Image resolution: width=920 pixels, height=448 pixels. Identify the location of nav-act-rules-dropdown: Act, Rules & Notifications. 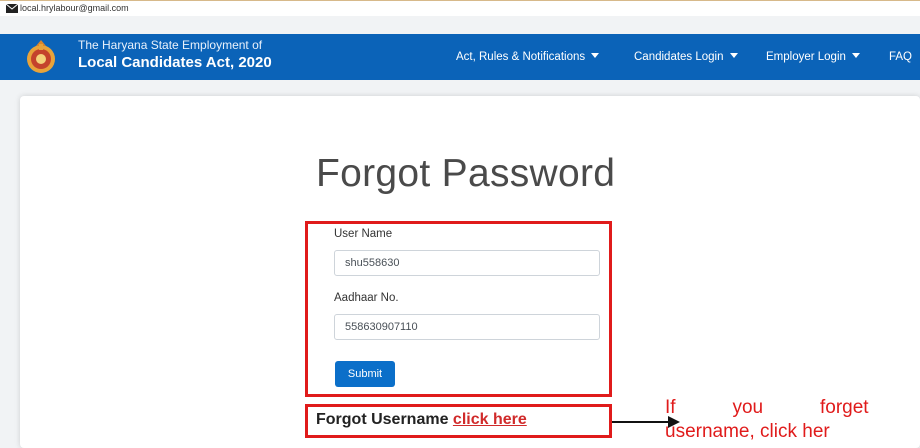
(528, 57).